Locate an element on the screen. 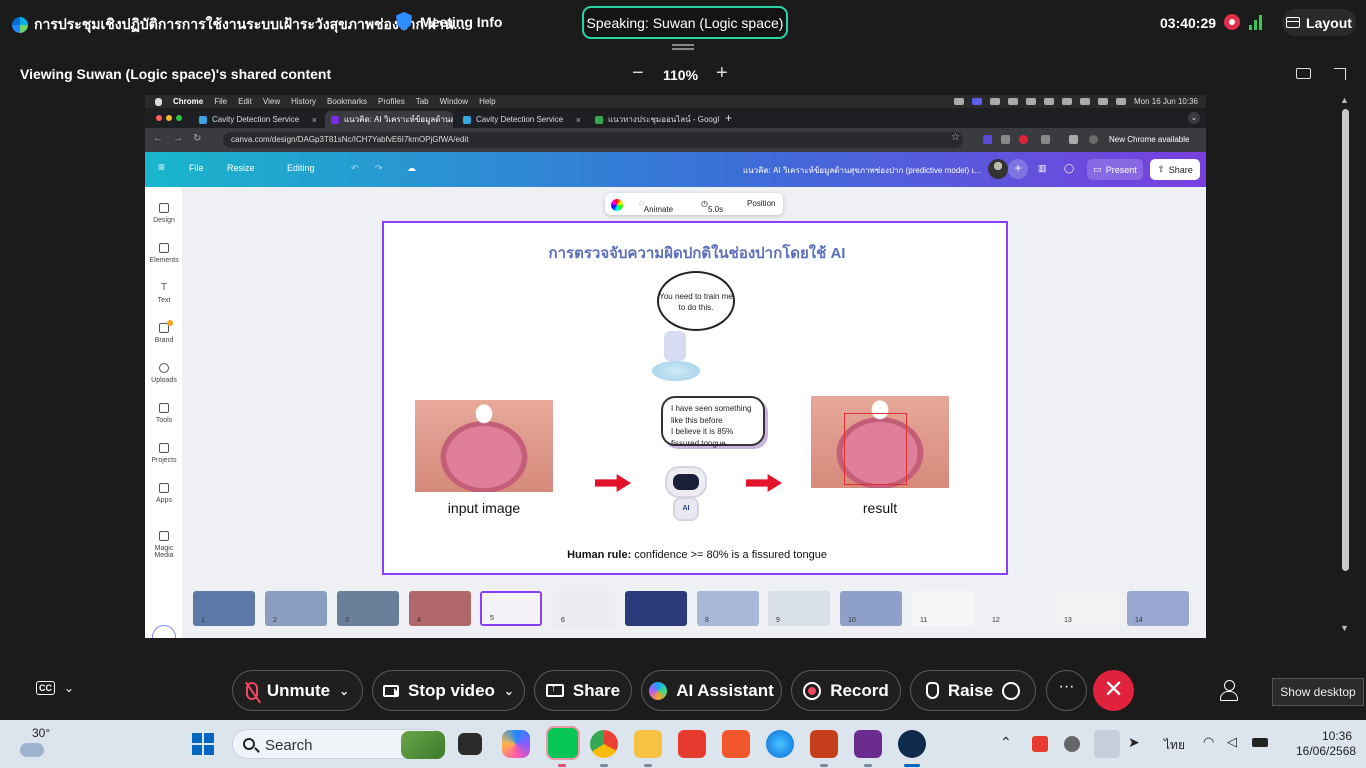 This screenshot has height=768, width=1366. anydesk-icon is located at coordinates (692, 744).